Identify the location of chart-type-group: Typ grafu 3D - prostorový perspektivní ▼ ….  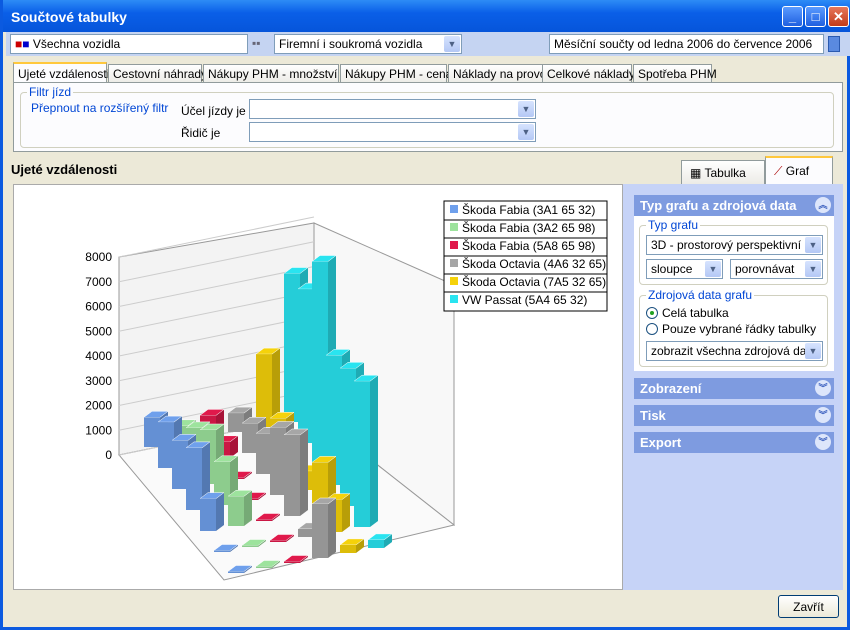
(733, 251).